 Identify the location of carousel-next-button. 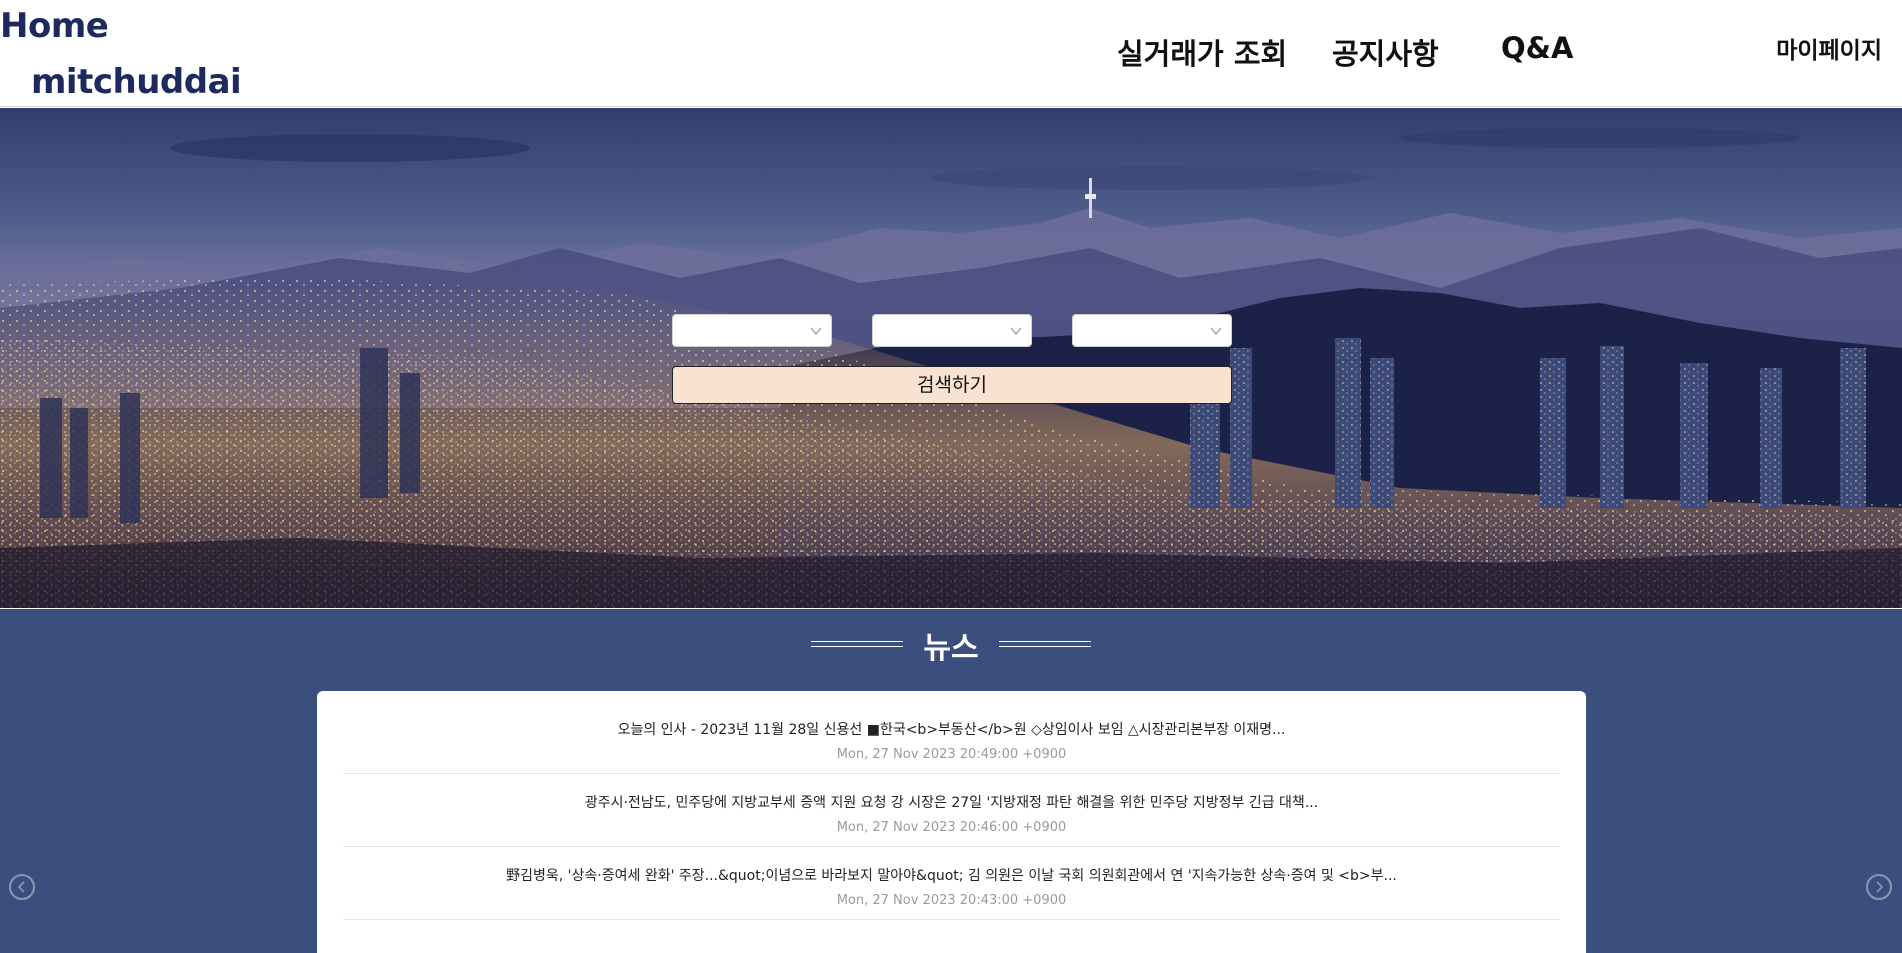
(1879, 887).